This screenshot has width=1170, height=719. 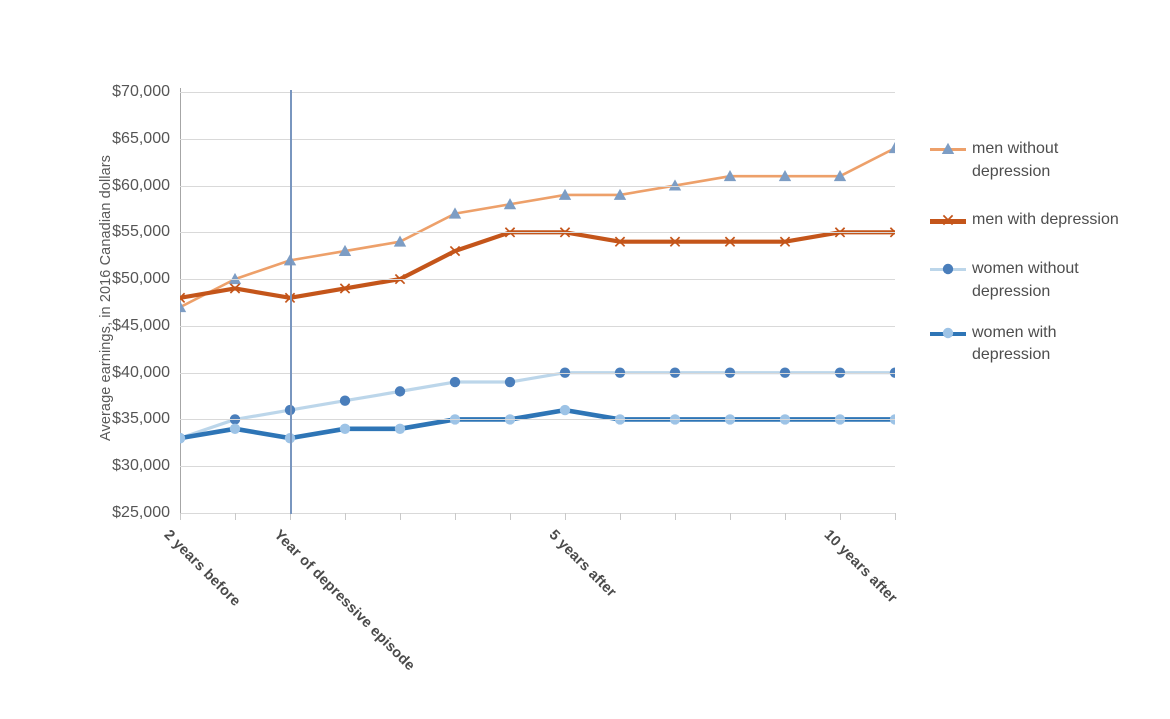 What do you see at coordinates (537, 405) in the screenshot?
I see `series-women-without-depression` at bounding box center [537, 405].